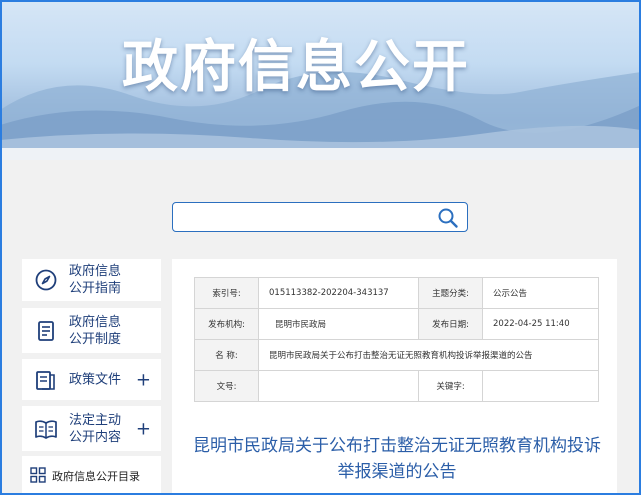  I want to click on search-box, so click(320, 217).